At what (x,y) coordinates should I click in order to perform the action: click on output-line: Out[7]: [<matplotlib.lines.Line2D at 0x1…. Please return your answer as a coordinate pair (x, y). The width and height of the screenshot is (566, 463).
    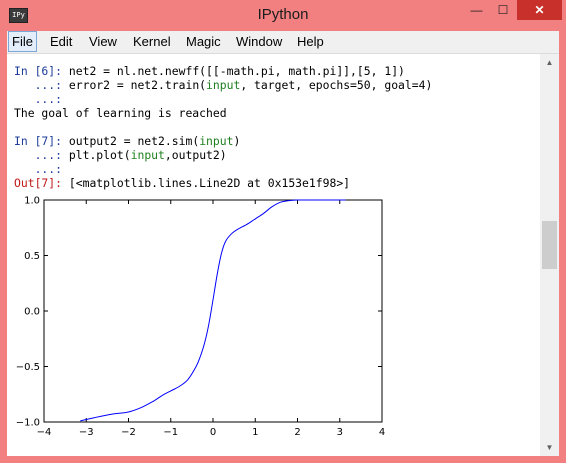
    Looking at the image, I should click on (182, 183).